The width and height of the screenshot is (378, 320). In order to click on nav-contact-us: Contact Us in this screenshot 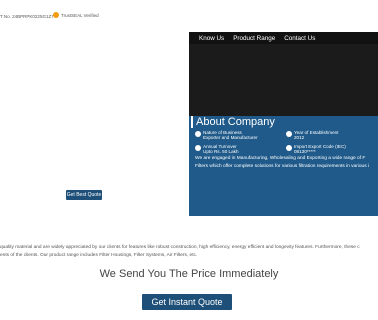, I will do `click(299, 38)`.